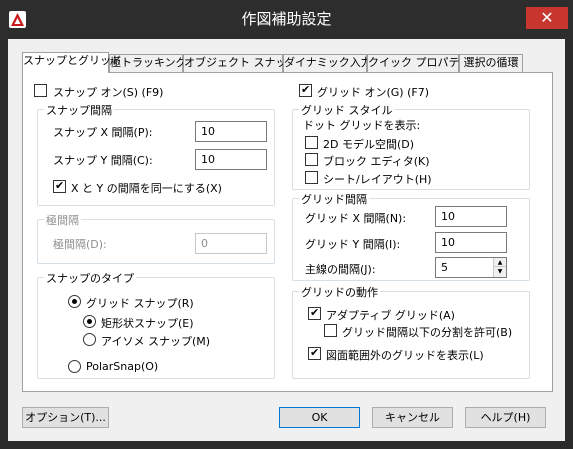 The height and width of the screenshot is (449, 573). Describe the element at coordinates (311, 142) in the screenshot. I see `model-space-checkbox` at that location.